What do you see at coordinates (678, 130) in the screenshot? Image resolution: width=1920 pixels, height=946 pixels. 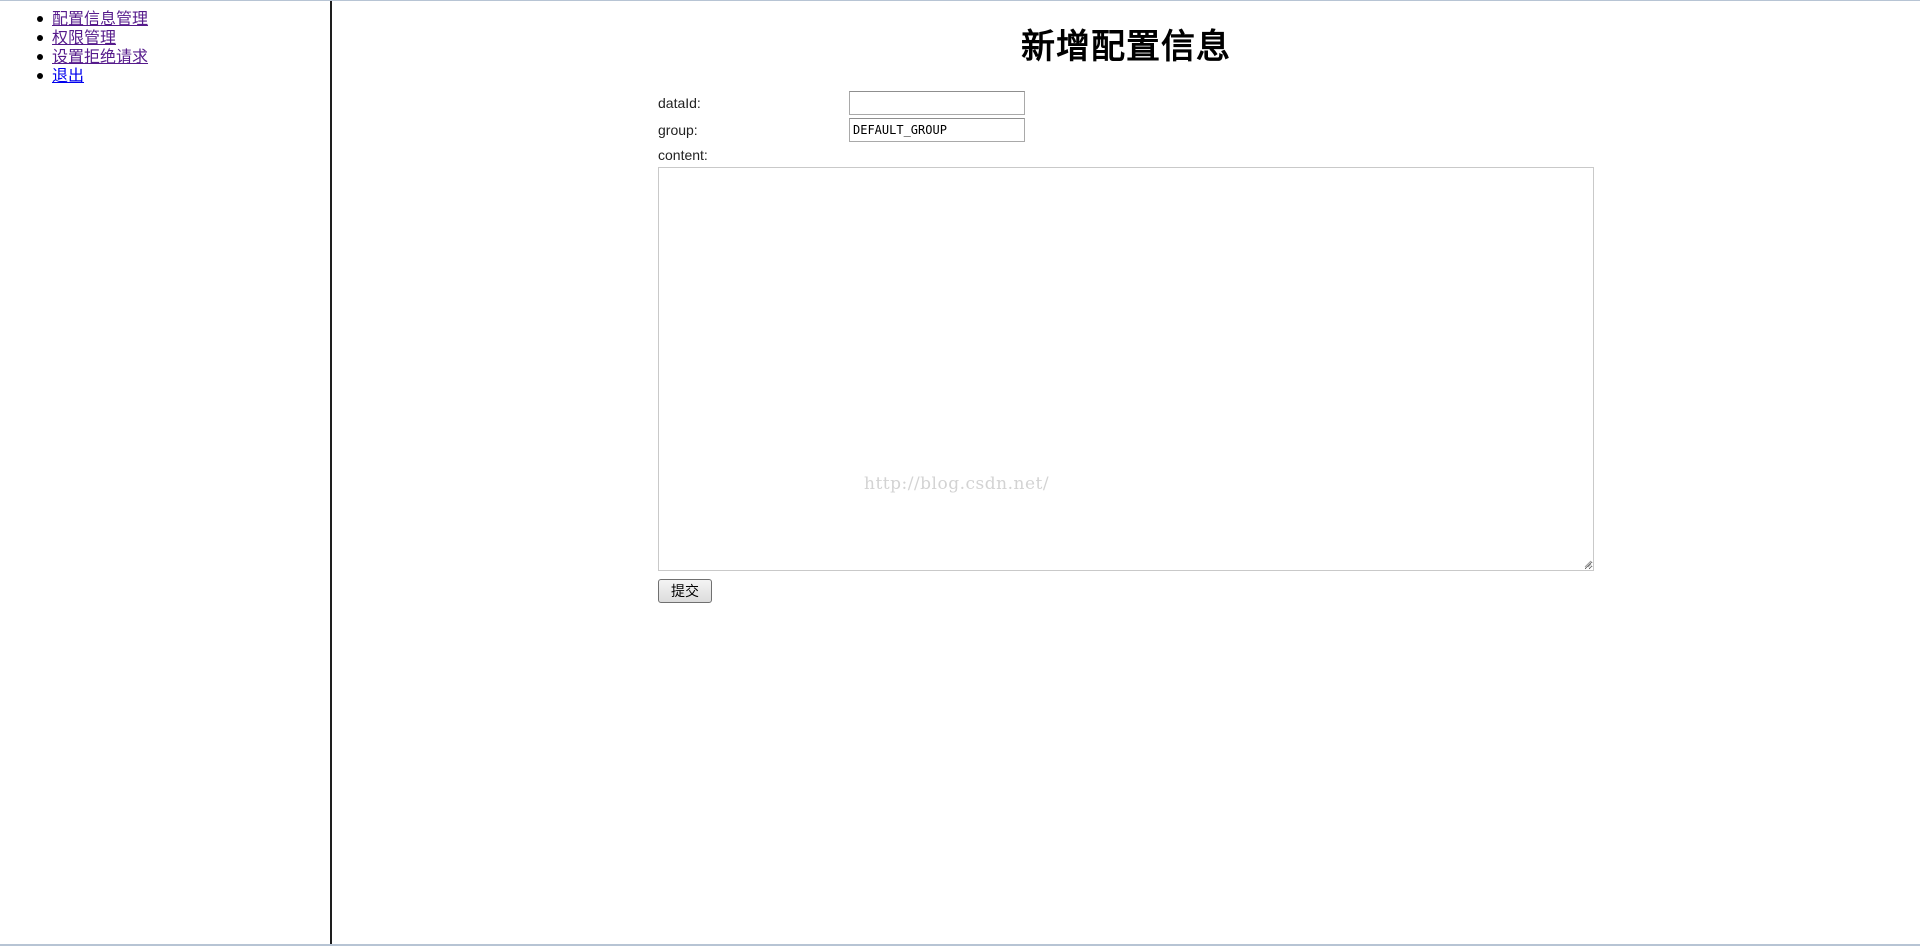 I see `group-label: group:` at bounding box center [678, 130].